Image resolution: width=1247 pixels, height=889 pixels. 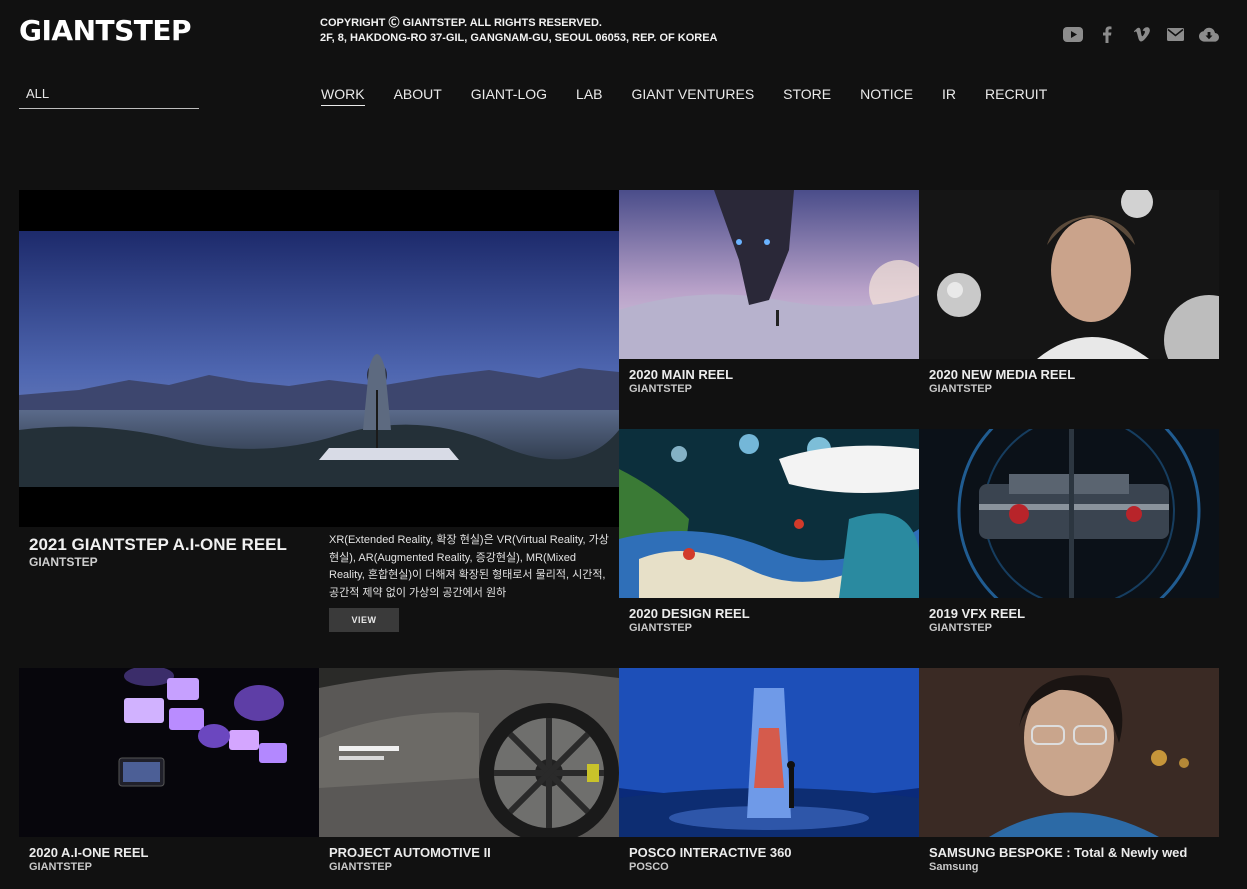 I want to click on cloud-download-icon, so click(x=1209, y=34).